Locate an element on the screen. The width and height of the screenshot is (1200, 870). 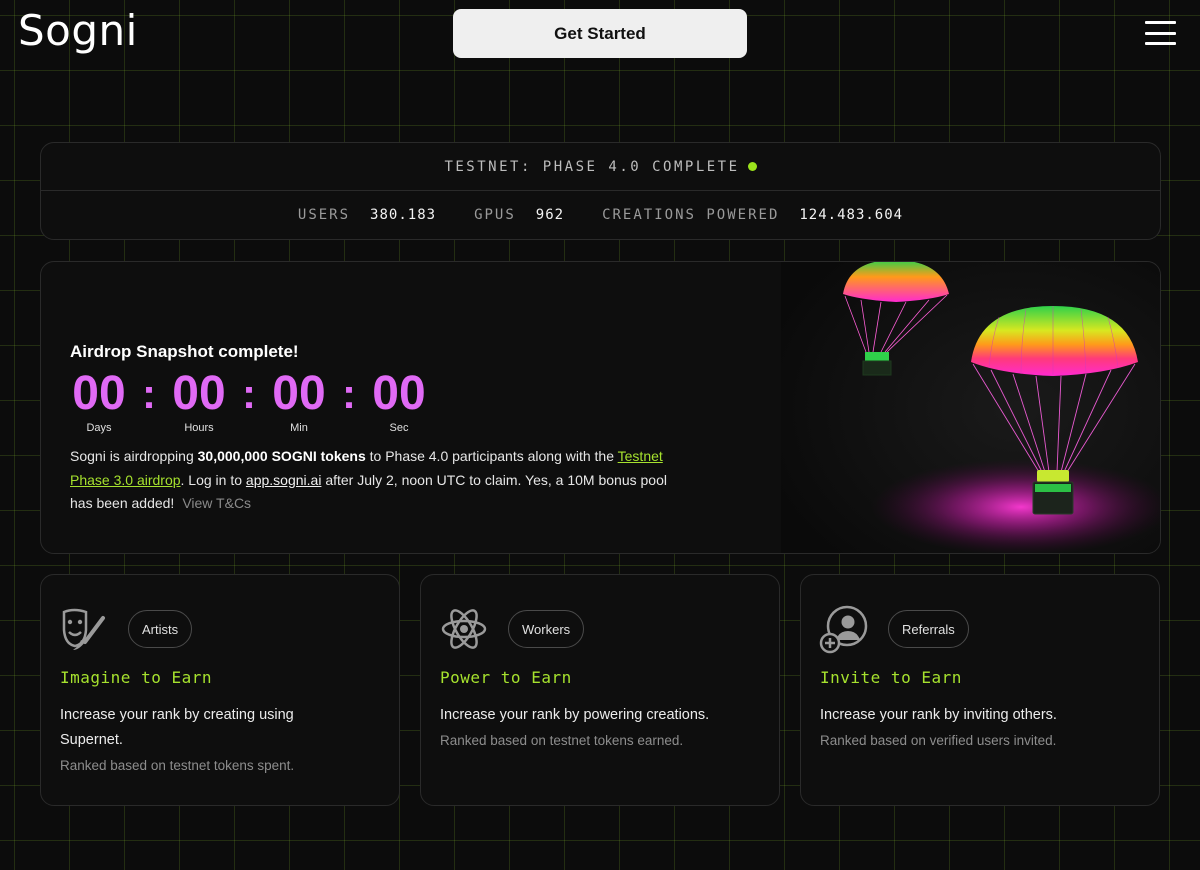
card-title: Power to Earn is located at coordinates (506, 677).